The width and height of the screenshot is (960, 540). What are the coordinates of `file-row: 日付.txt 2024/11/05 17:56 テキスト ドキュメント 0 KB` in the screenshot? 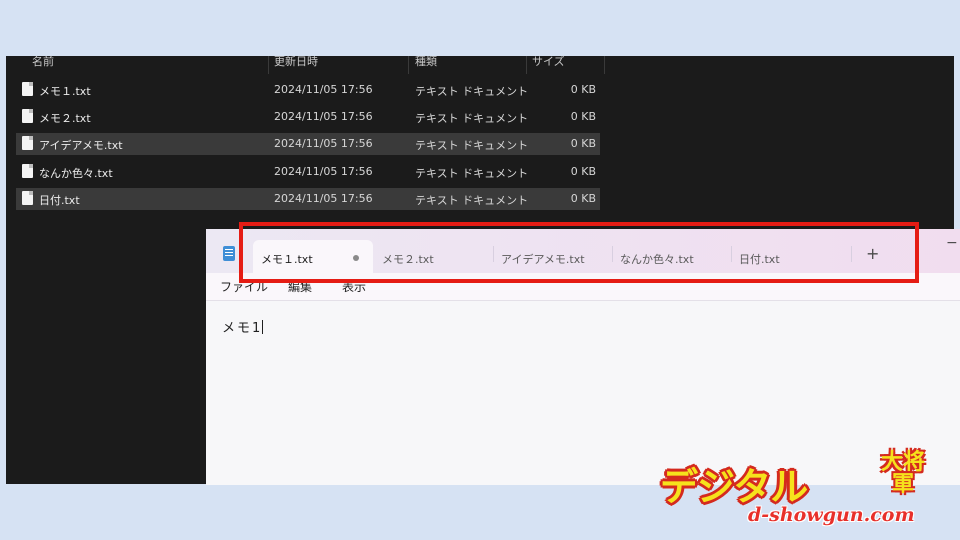 It's located at (308, 199).